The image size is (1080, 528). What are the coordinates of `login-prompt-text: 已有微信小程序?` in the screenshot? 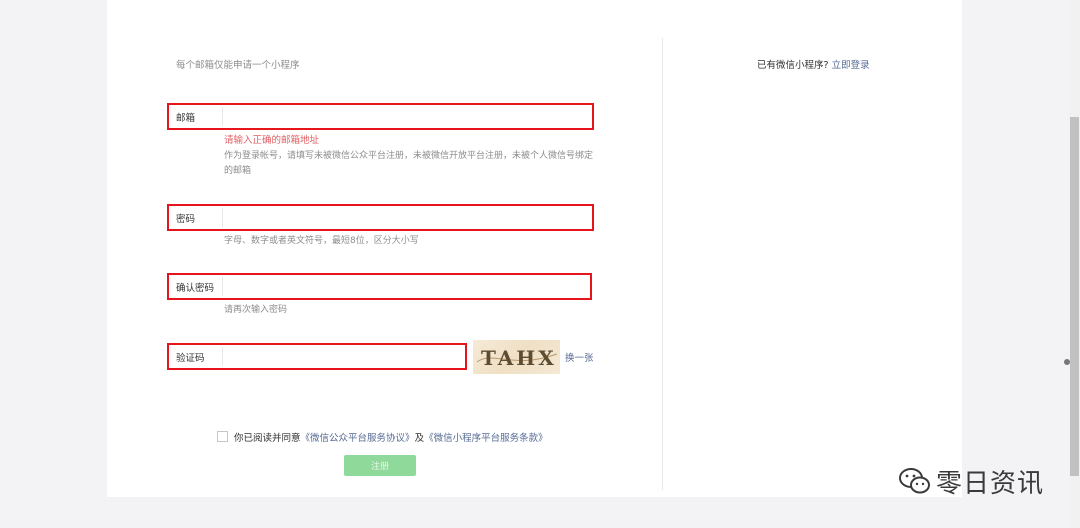 It's located at (793, 65).